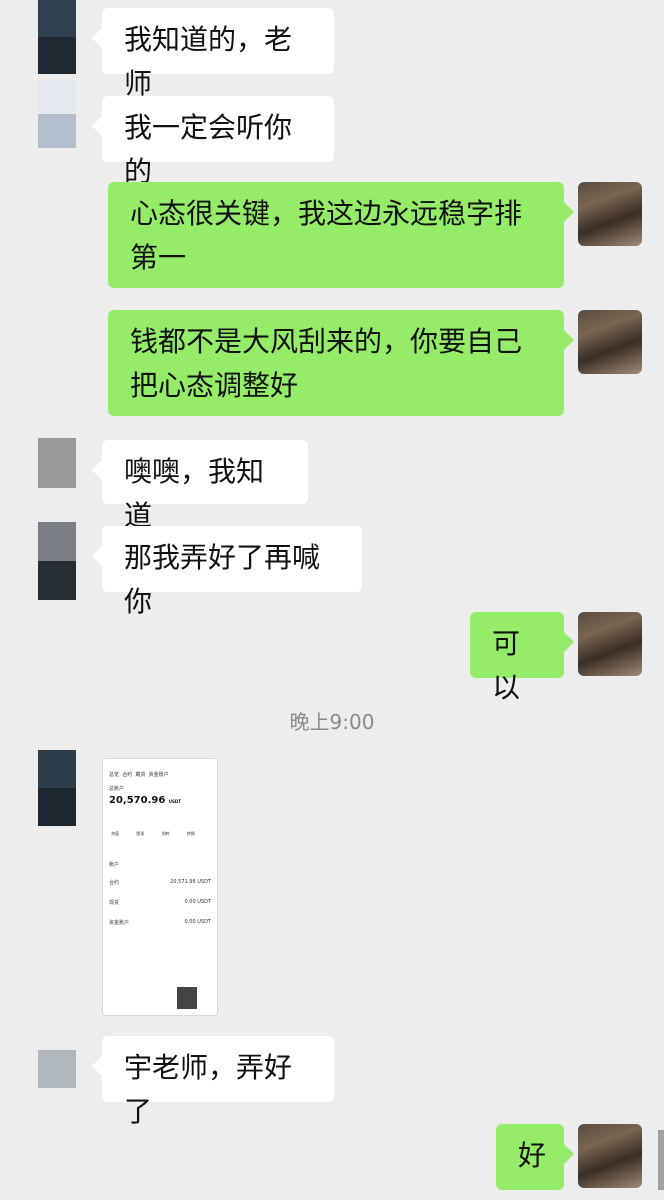 The width and height of the screenshot is (664, 1200). I want to click on thumb-action: 充值, so click(115, 833).